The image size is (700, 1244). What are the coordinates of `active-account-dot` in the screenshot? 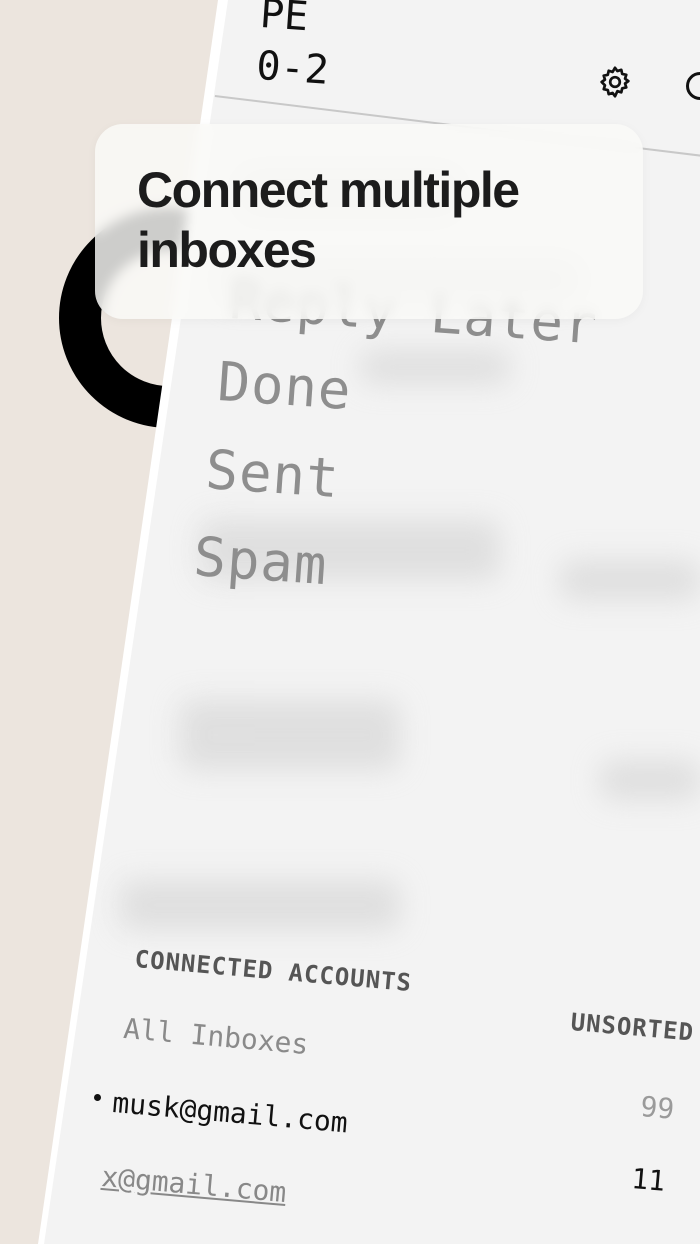 It's located at (97, 1097).